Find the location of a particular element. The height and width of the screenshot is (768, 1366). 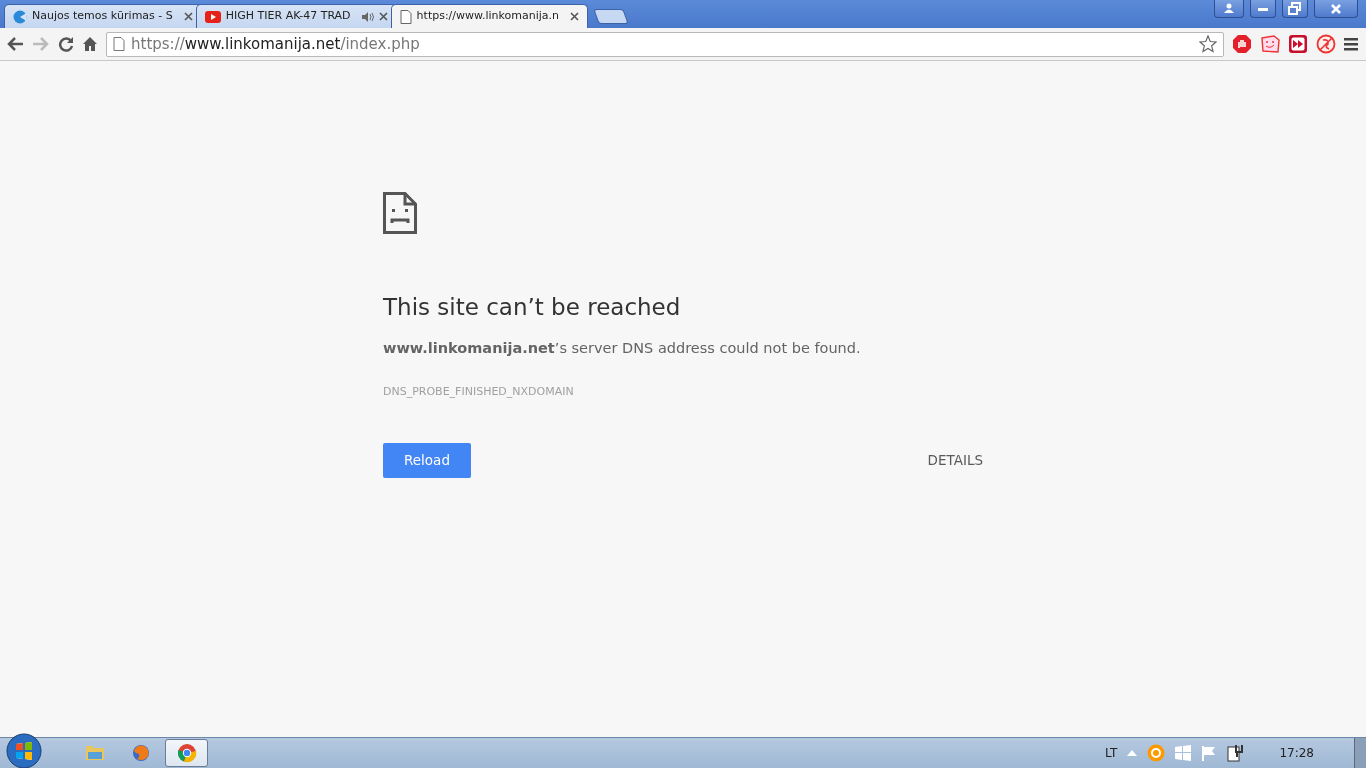

fast-forward-icon is located at coordinates (1298, 44).